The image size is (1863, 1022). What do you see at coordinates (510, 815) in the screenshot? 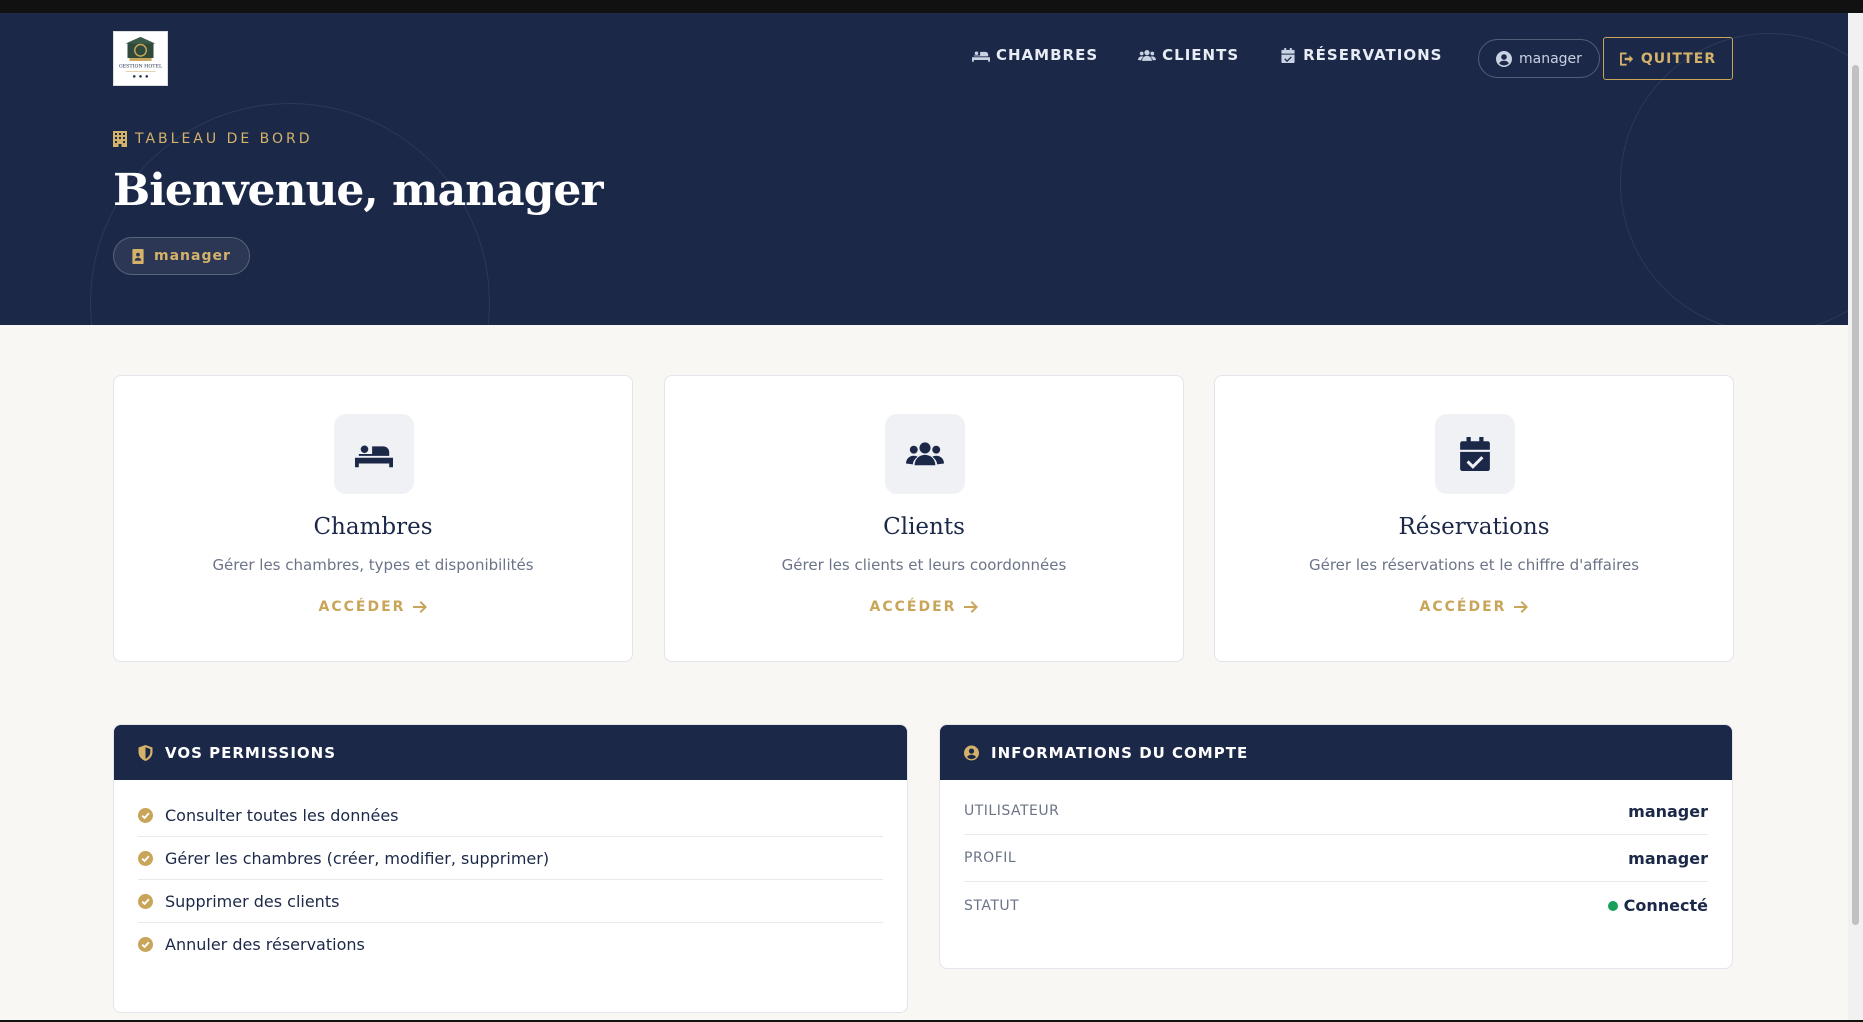
I see `list-item: Consulter toutes les données` at bounding box center [510, 815].